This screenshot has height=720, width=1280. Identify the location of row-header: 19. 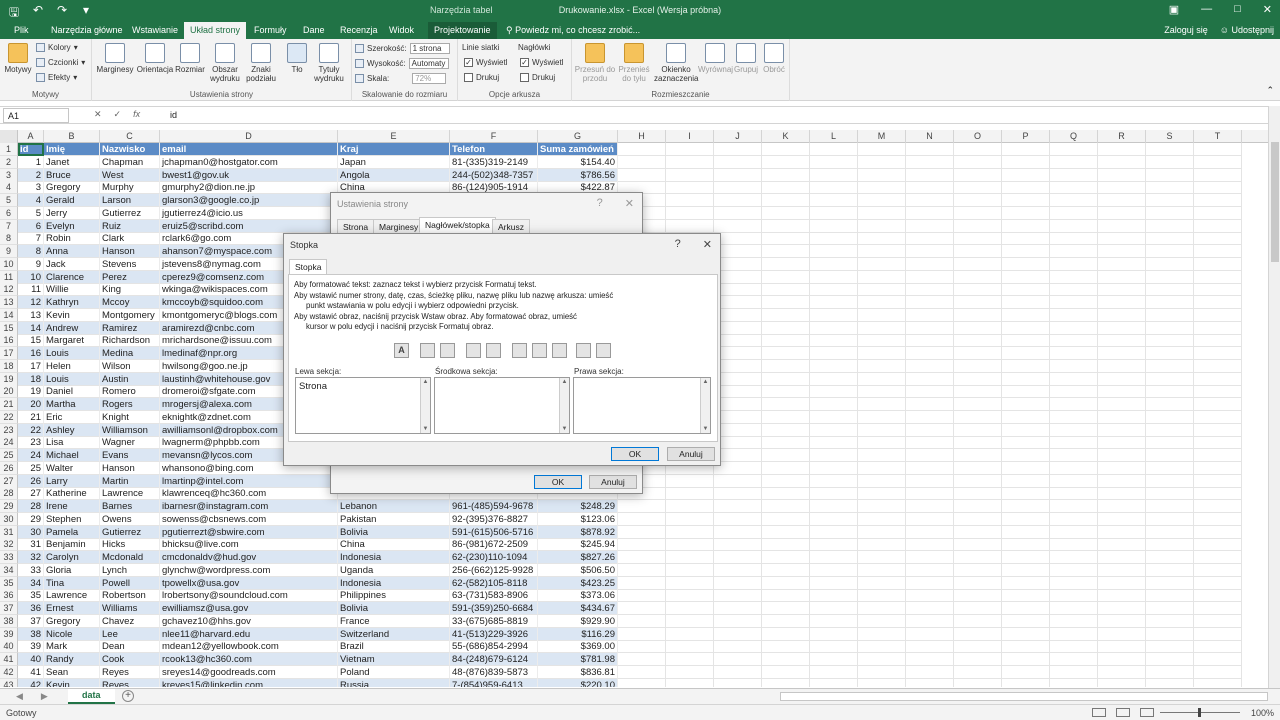
(9, 379).